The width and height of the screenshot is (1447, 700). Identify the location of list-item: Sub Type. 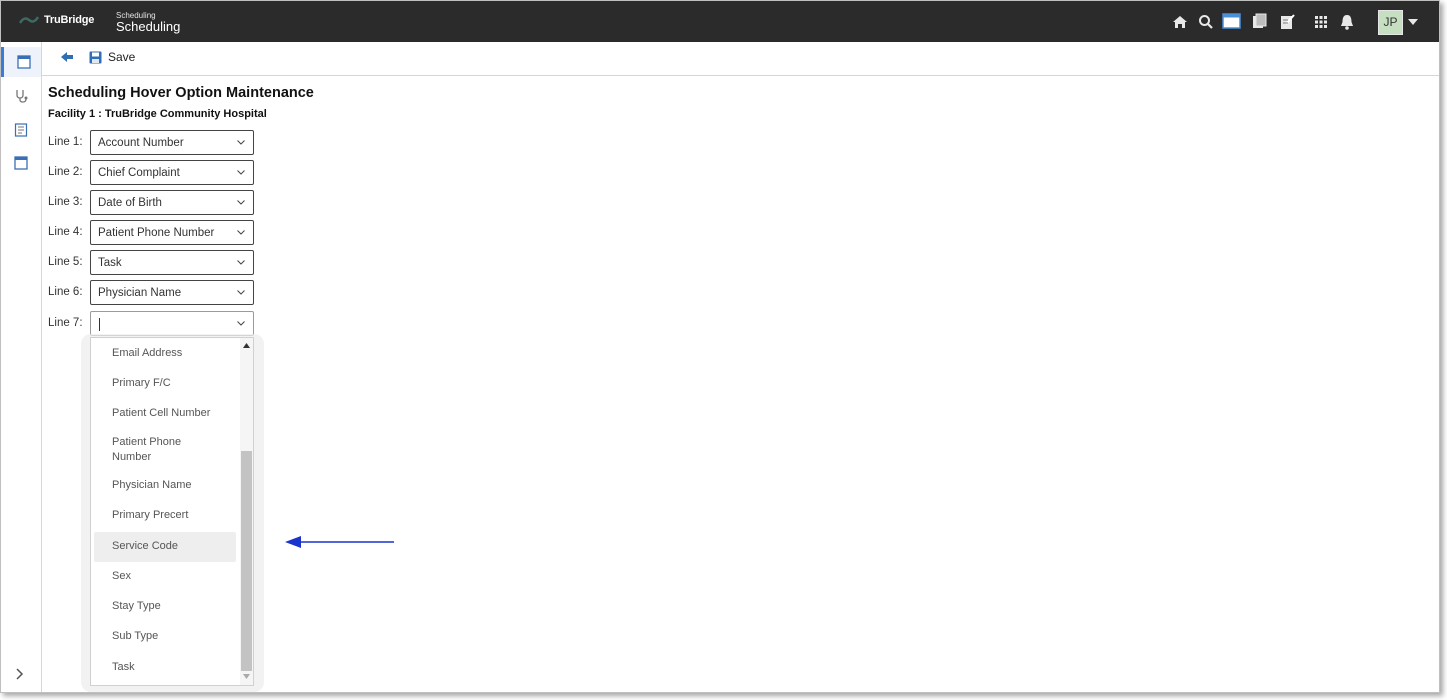
(165, 636).